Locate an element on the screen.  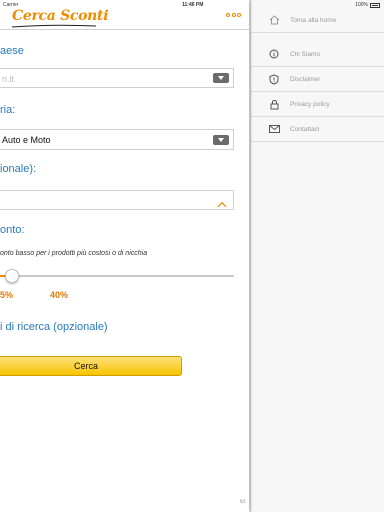
menu-item-contact: Contattaci is located at coordinates (317, 129).